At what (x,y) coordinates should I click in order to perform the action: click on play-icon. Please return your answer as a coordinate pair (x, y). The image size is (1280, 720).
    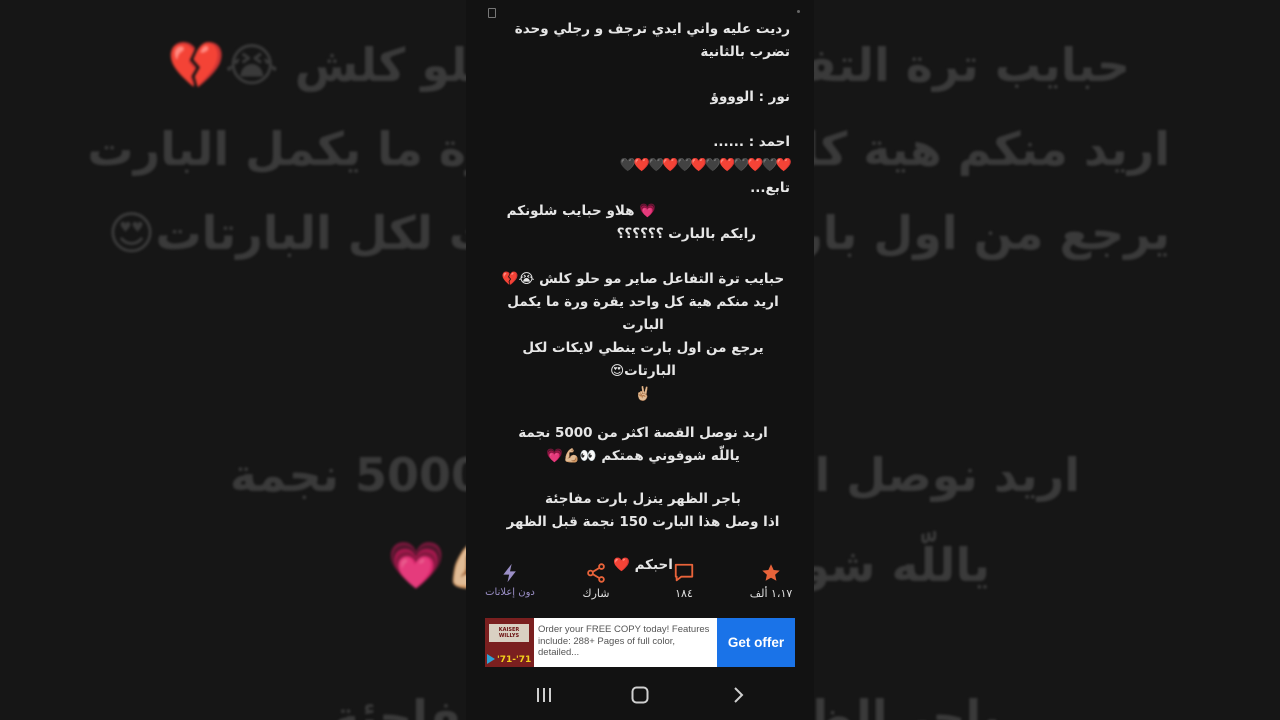
    Looking at the image, I should click on (491, 659).